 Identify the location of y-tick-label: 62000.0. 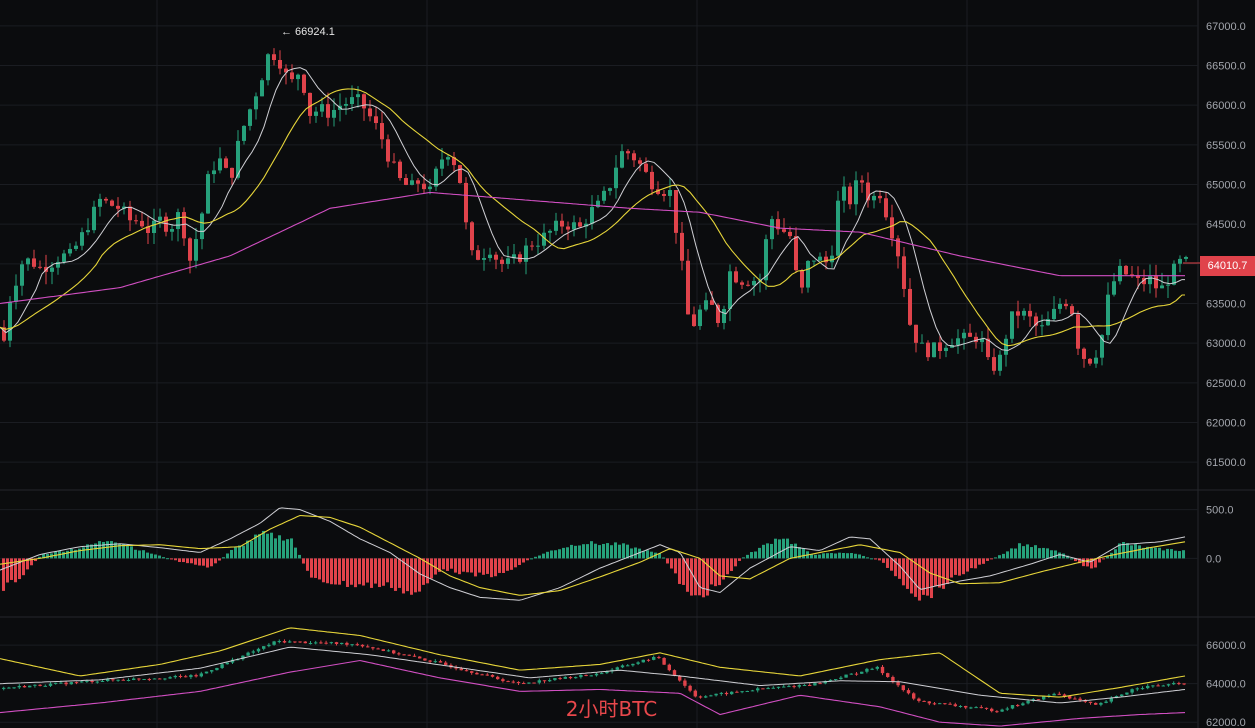
(1226, 423).